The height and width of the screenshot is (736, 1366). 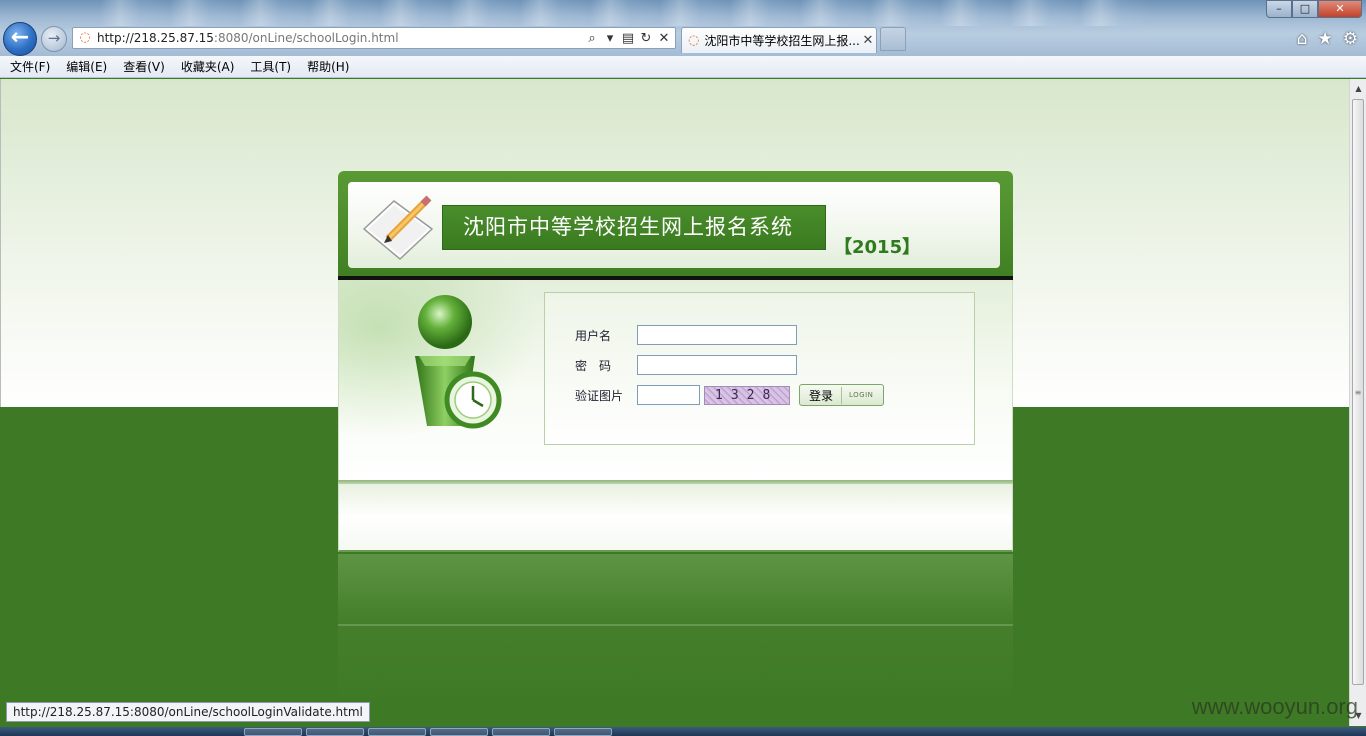 I want to click on favorites-star-icon: ★, so click(x=1325, y=39).